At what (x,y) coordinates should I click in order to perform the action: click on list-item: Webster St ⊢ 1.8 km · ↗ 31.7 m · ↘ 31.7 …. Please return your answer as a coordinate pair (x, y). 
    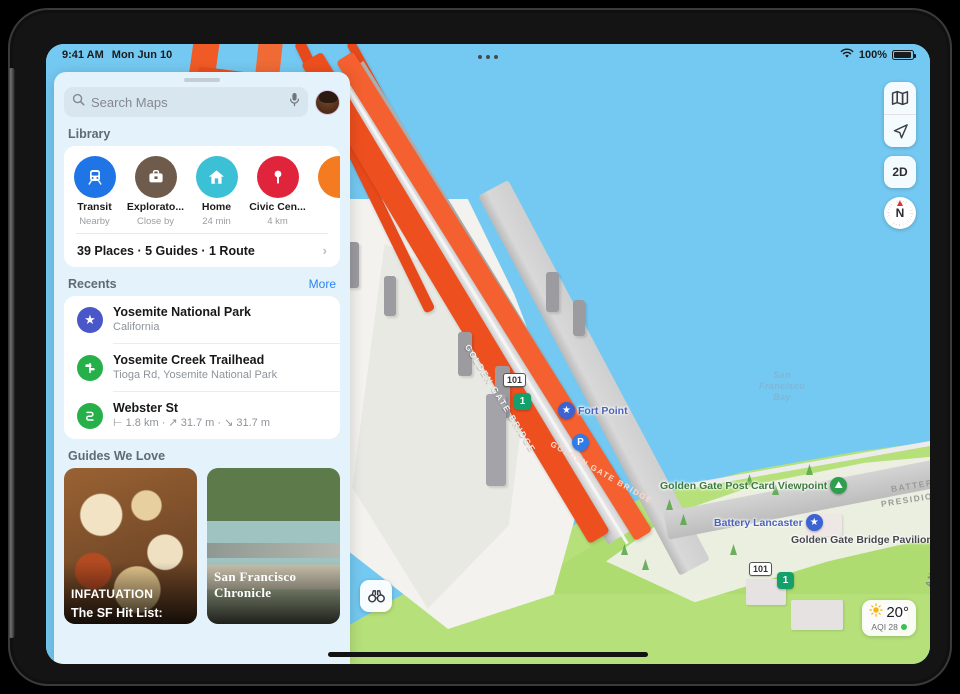
    Looking at the image, I should click on (202, 415).